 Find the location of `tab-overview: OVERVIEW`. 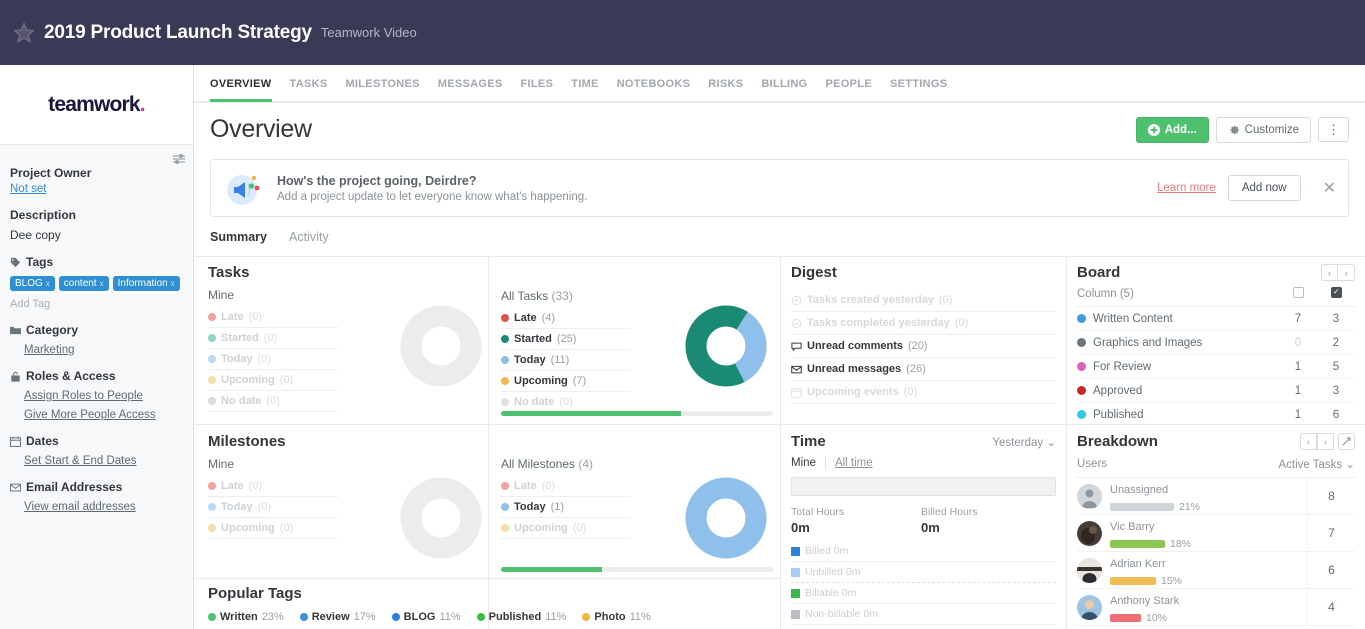

tab-overview: OVERVIEW is located at coordinates (241, 83).